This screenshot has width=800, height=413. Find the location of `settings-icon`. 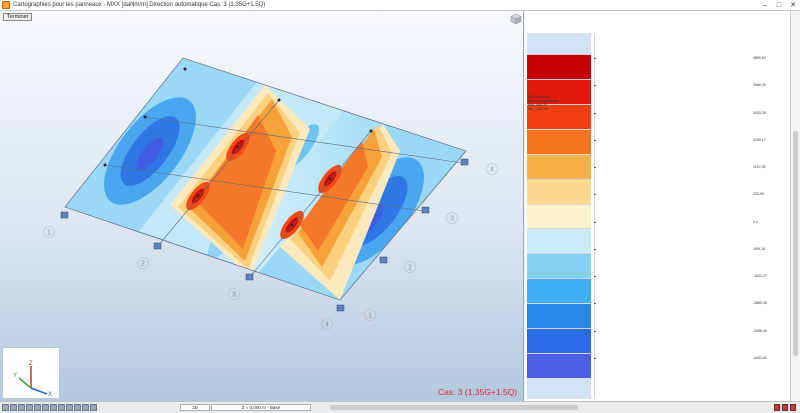

settings-icon is located at coordinates (85, 407).